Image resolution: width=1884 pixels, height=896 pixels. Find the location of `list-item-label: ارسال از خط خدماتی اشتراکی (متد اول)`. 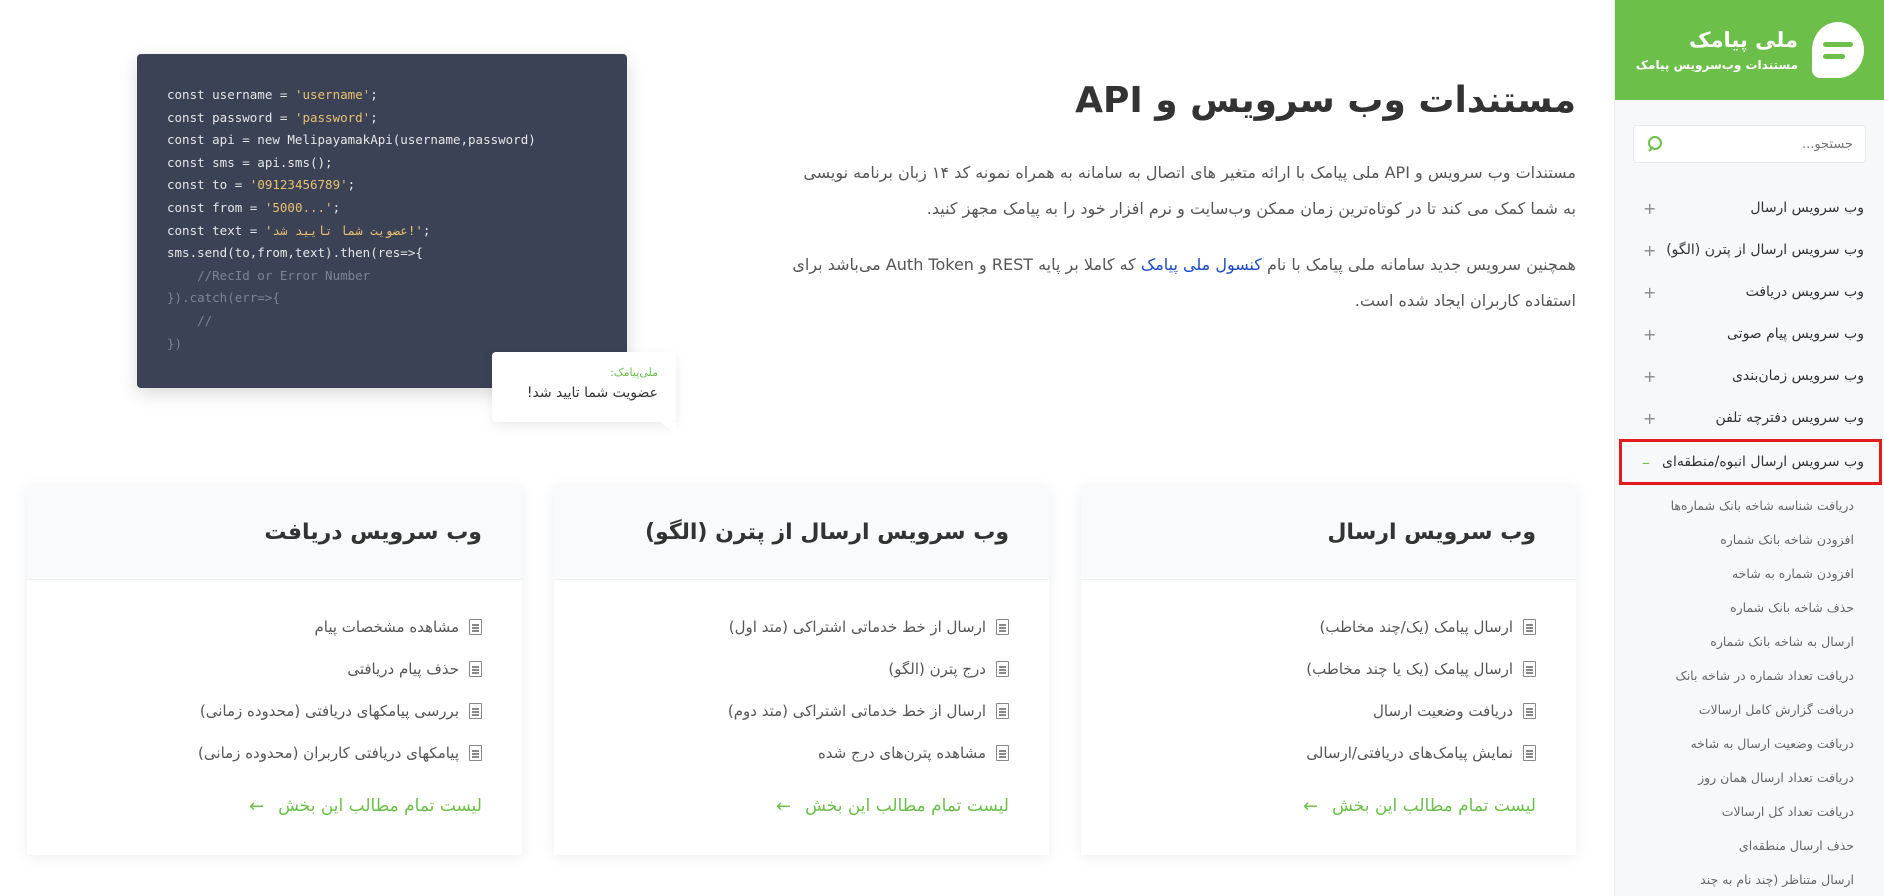

list-item-label: ارسال از خط خدماتی اشتراکی (متد اول) is located at coordinates (857, 627).